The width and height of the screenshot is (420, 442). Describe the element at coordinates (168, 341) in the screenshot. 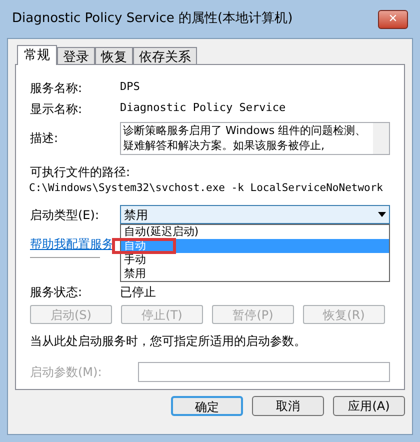

I see `hint-text: 当从此处启动服务时，您可指定所适用的启动参数。` at that location.